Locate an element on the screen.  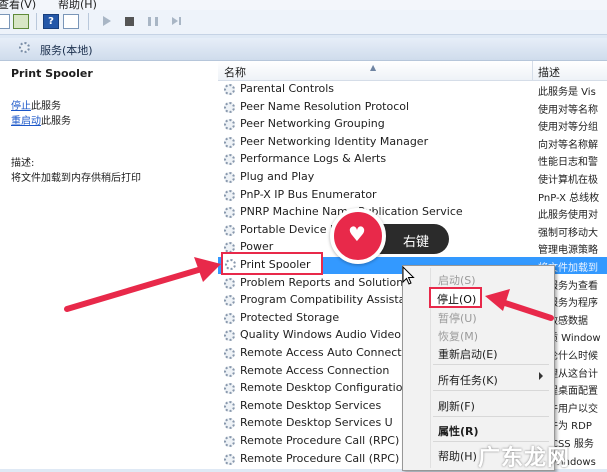
arrow-to-print-spooler-icon is located at coordinates (142, 284).